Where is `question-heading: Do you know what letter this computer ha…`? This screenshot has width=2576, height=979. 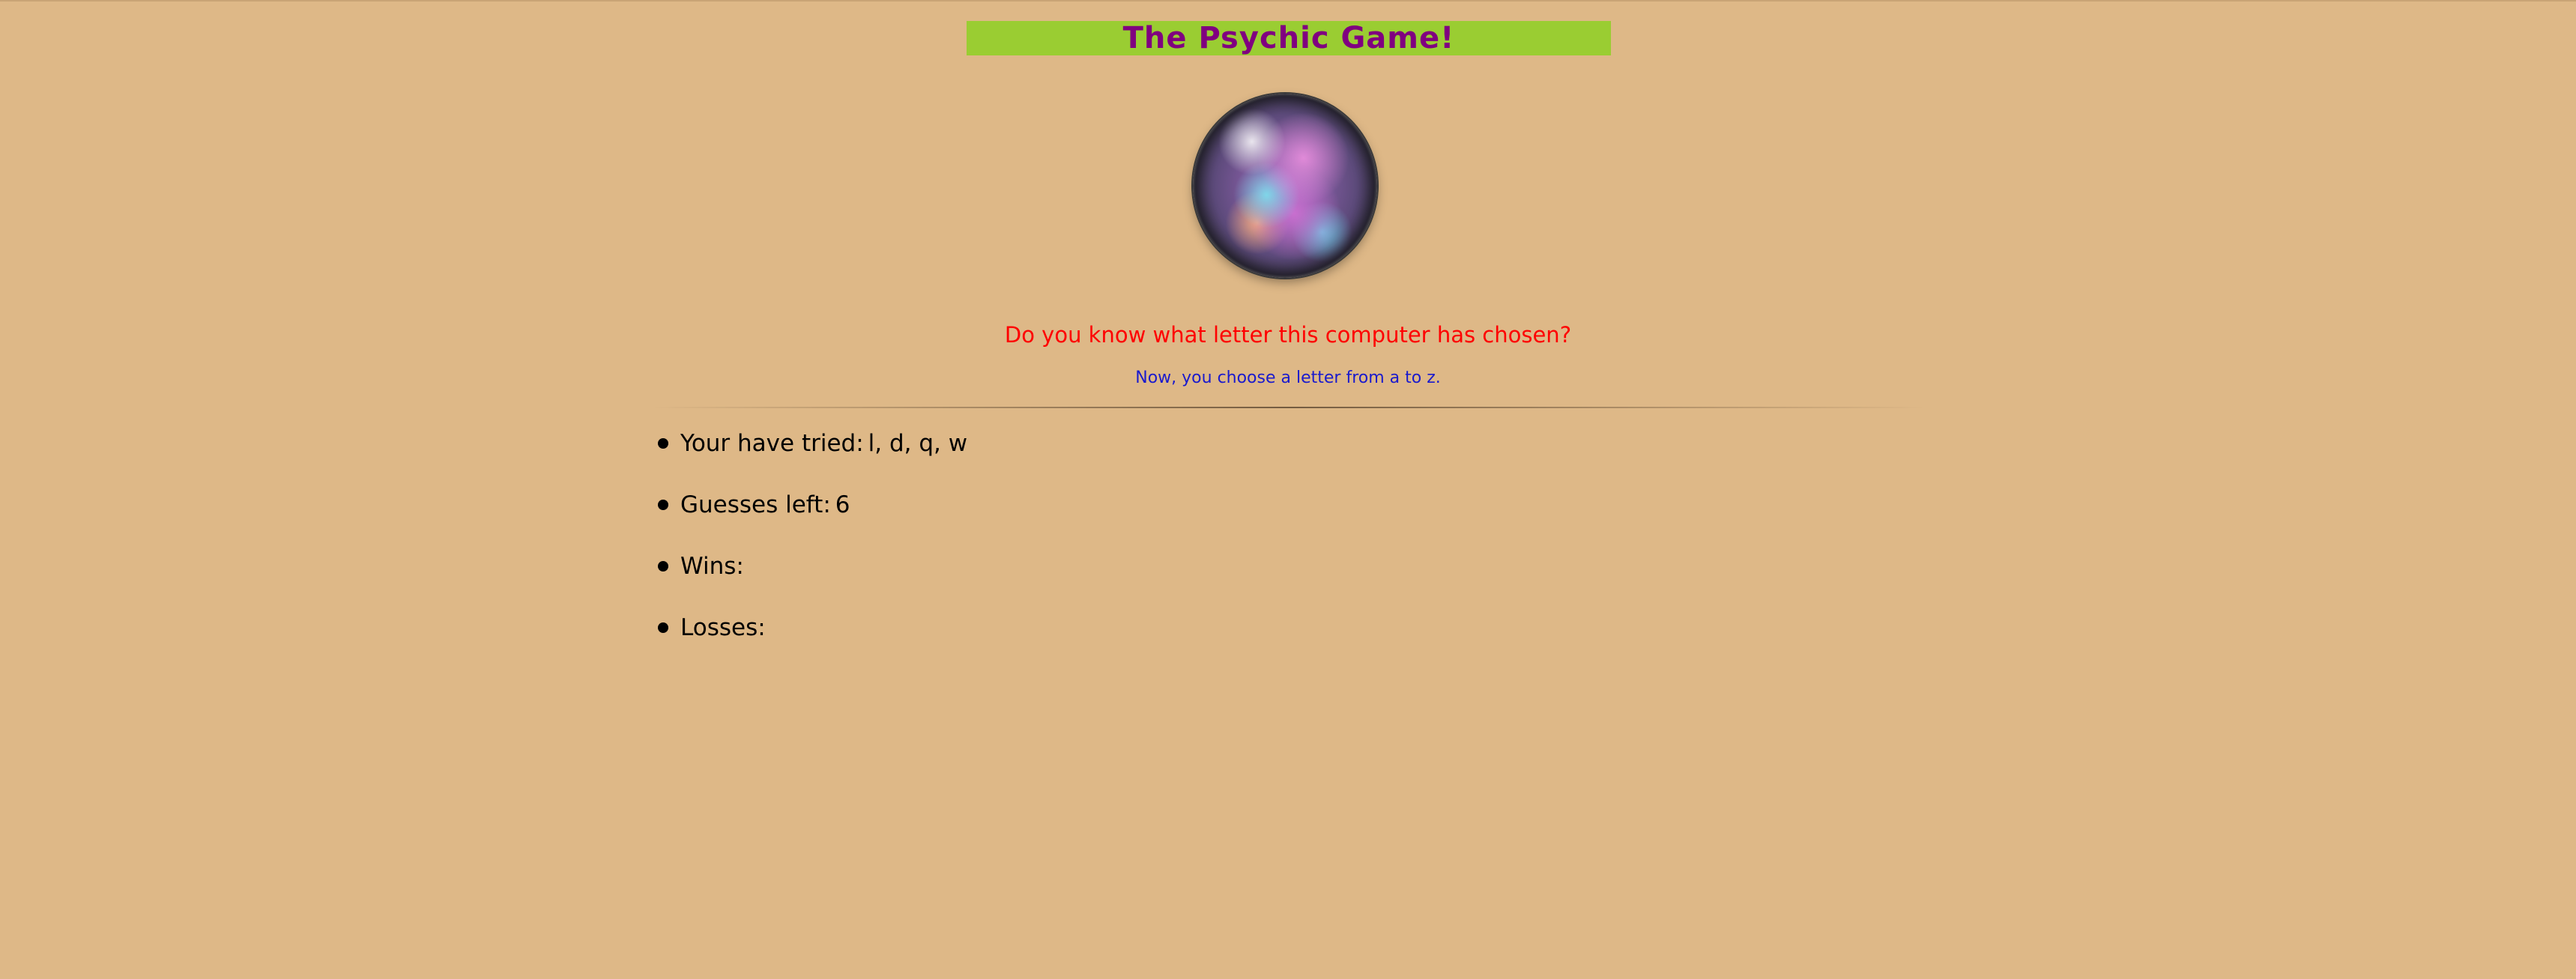 question-heading: Do you know what letter this computer ha… is located at coordinates (1288, 335).